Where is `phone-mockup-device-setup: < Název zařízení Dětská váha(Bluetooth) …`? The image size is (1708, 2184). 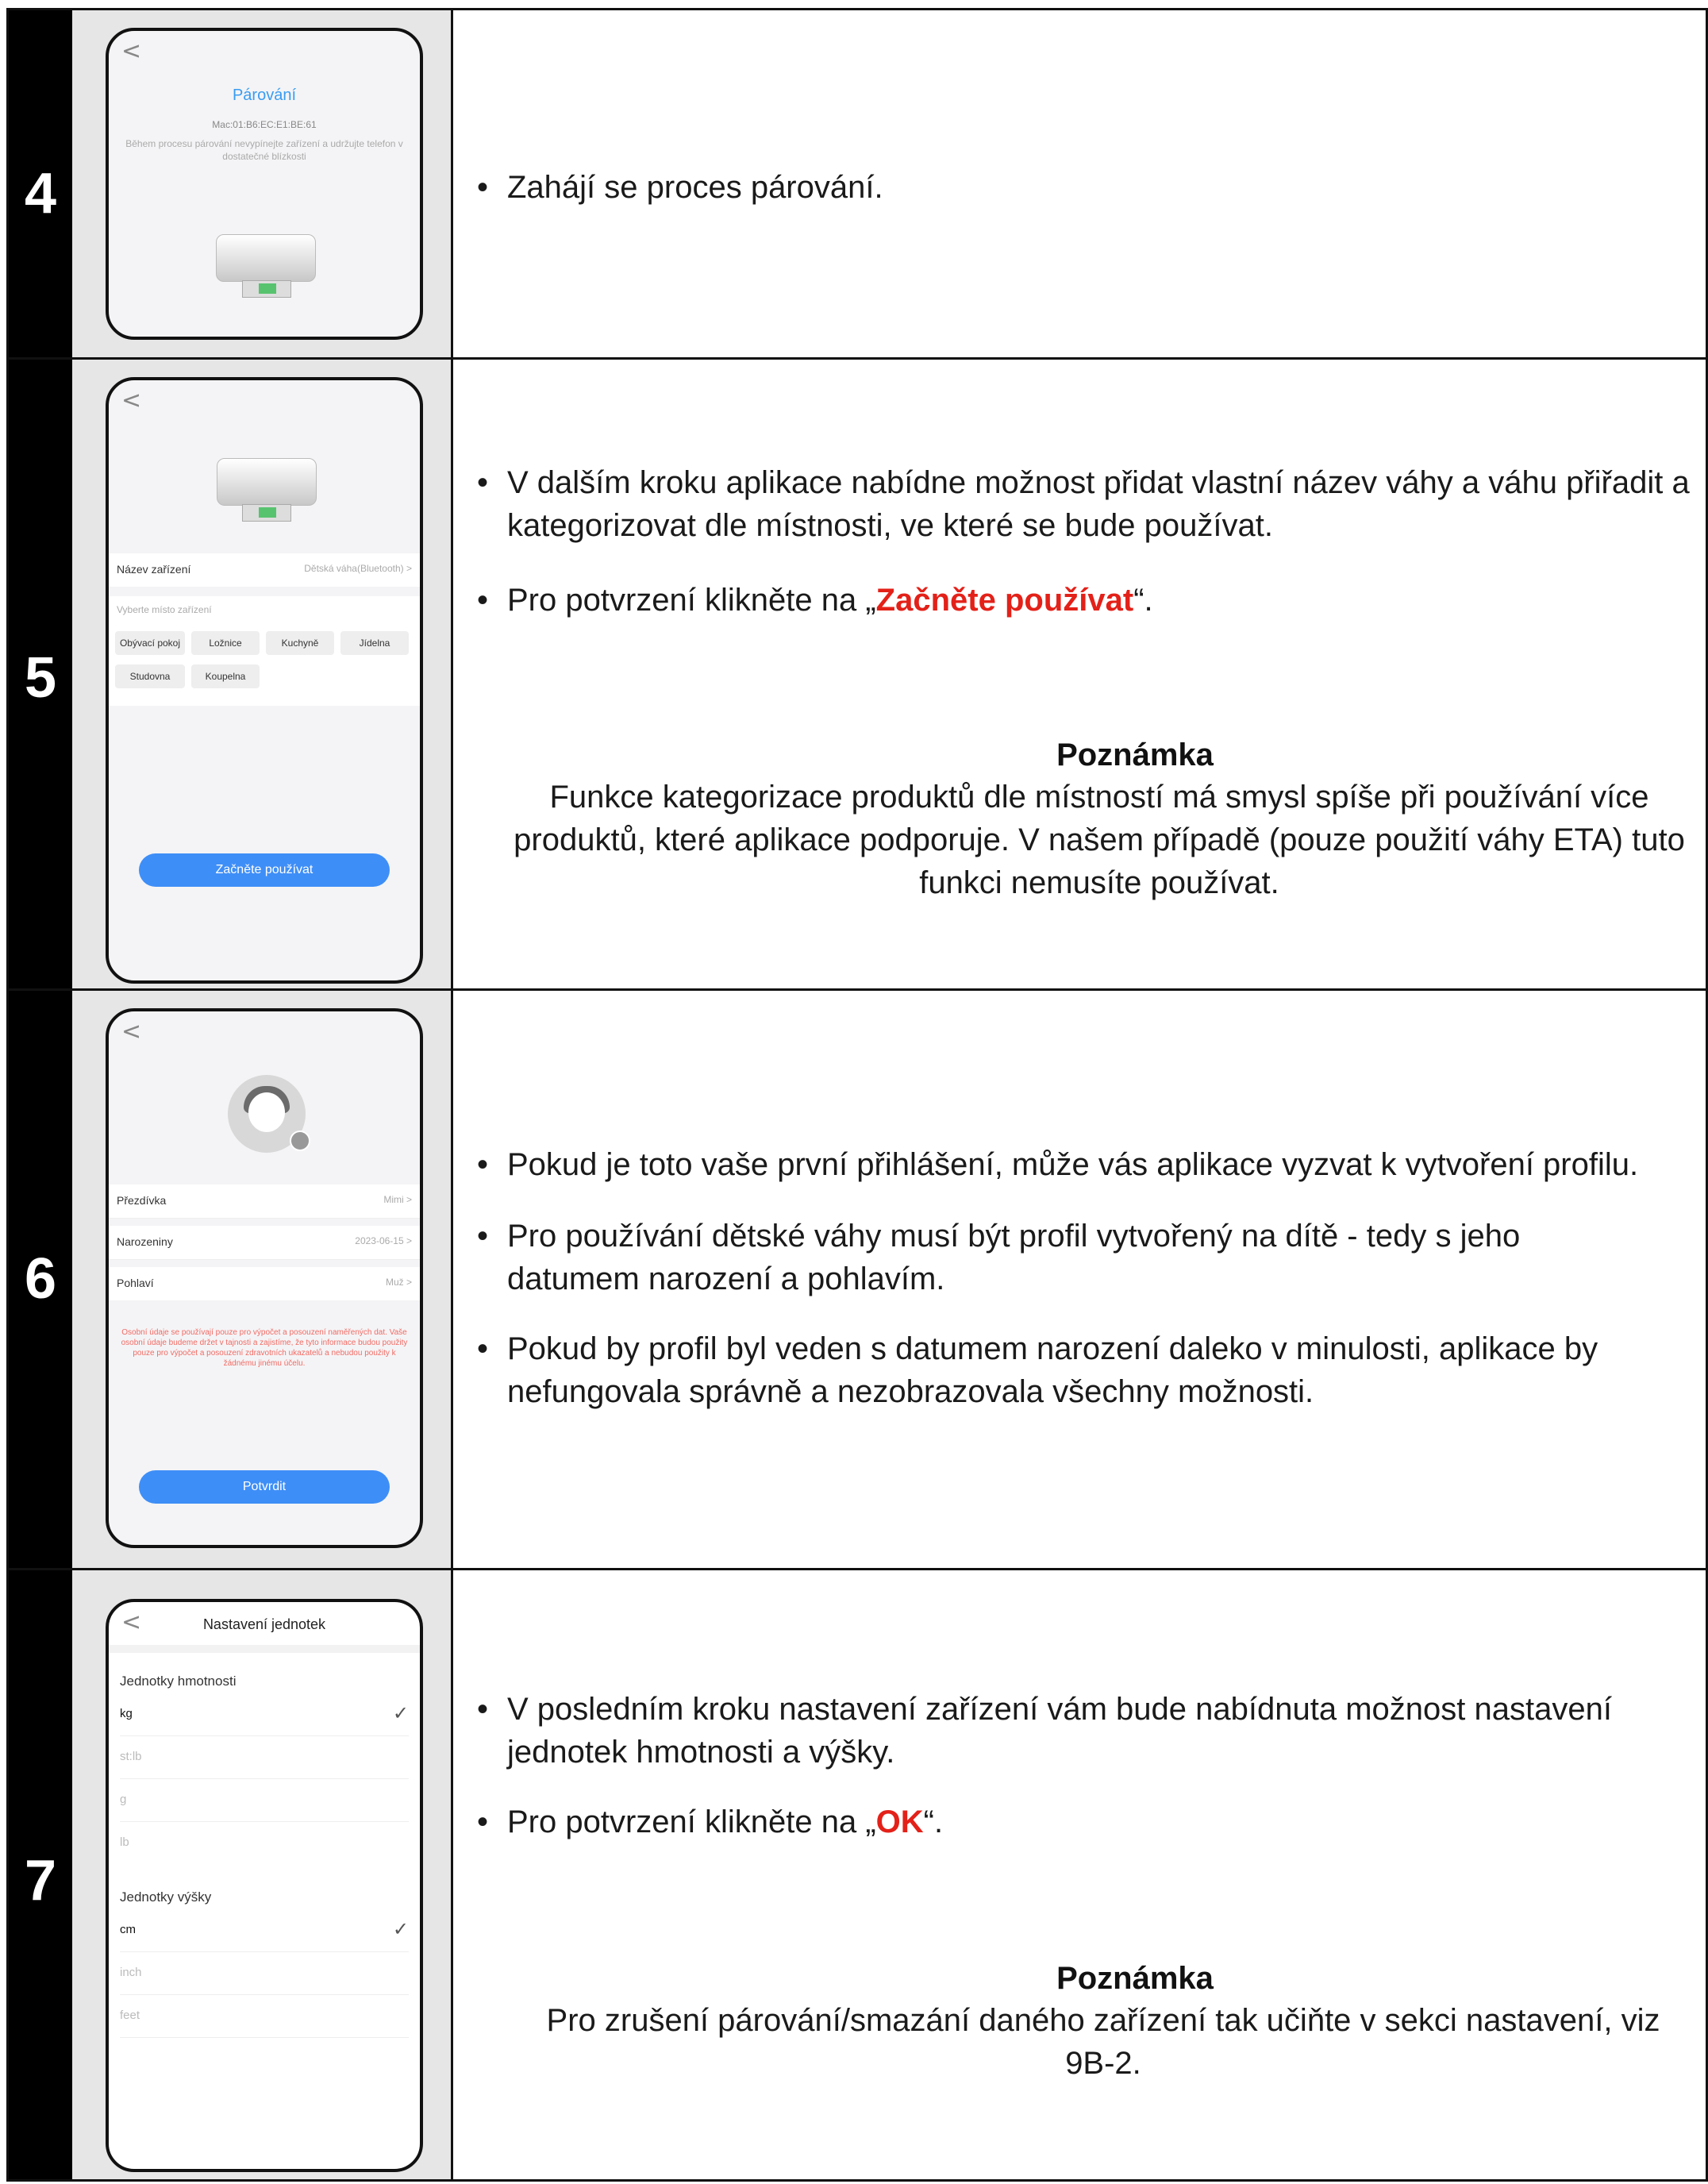 phone-mockup-device-setup: < Název zařízení Dětská váha(Bluetooth) … is located at coordinates (264, 680).